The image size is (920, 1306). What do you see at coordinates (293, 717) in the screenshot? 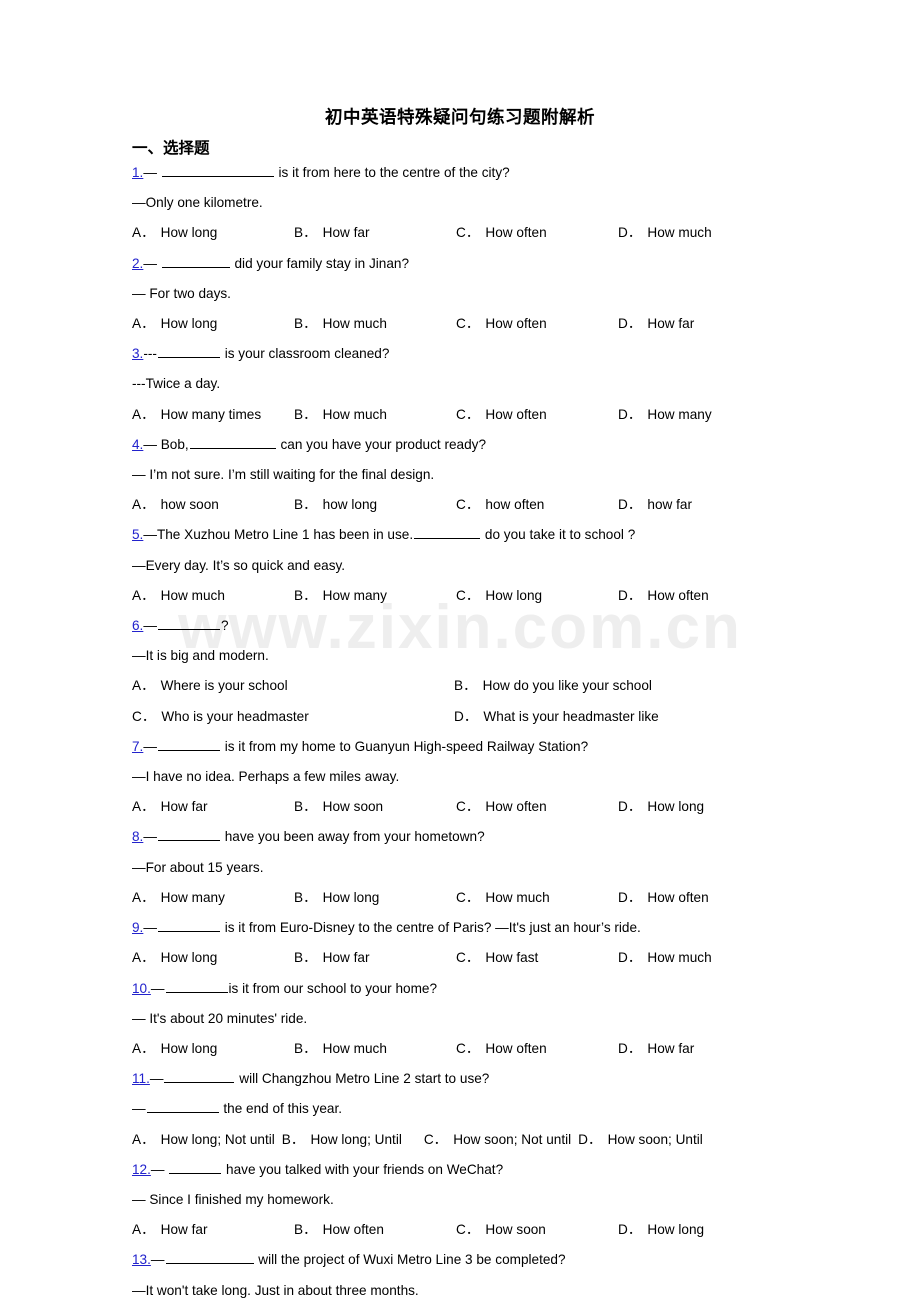
I see `option-c: C． Who is your headmaster` at bounding box center [293, 717].